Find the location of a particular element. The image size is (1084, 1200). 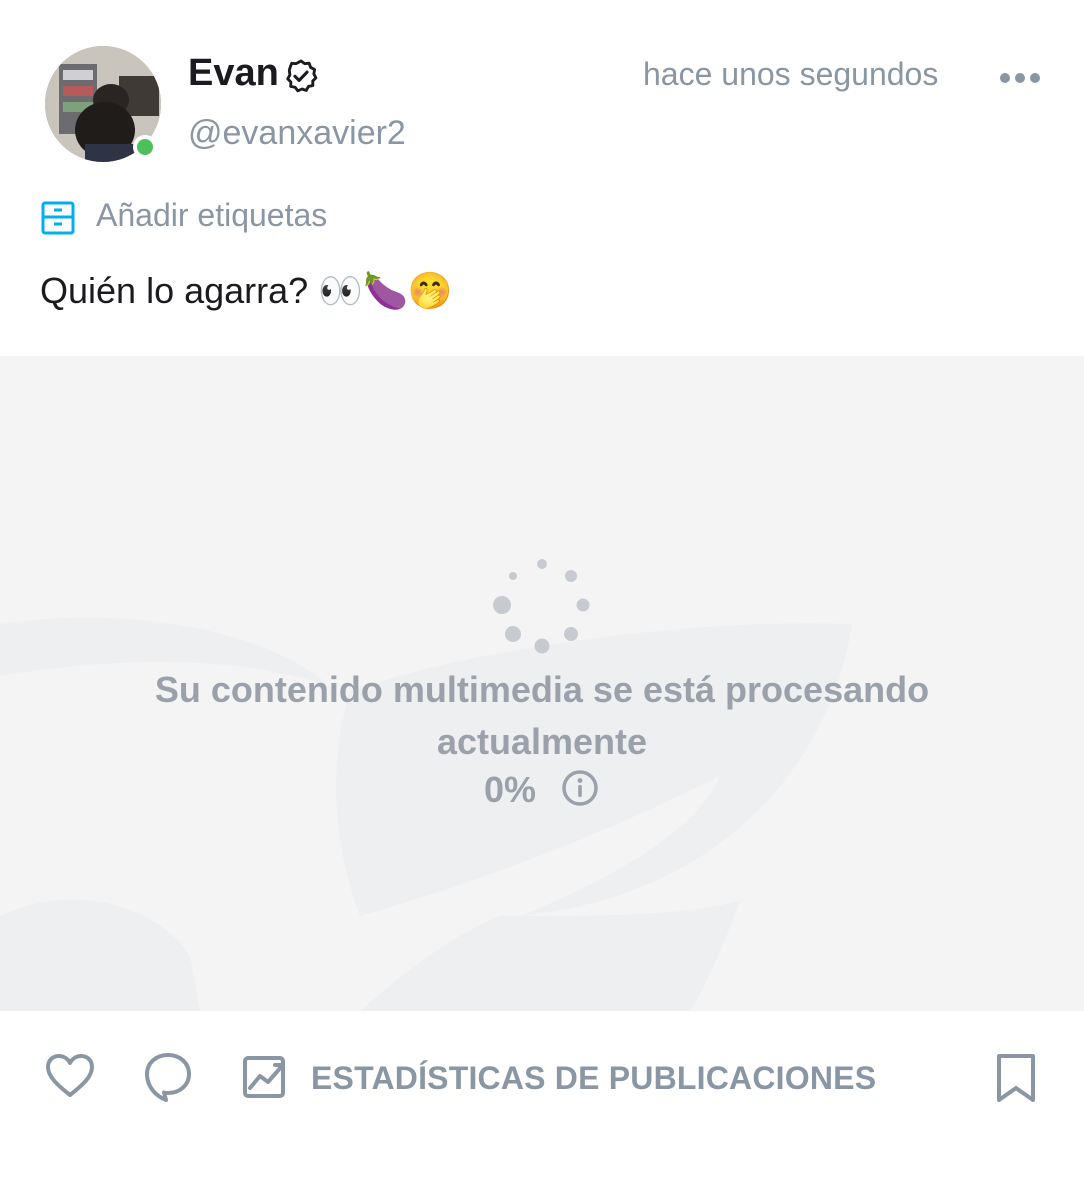

heart-icon is located at coordinates (70, 1076).